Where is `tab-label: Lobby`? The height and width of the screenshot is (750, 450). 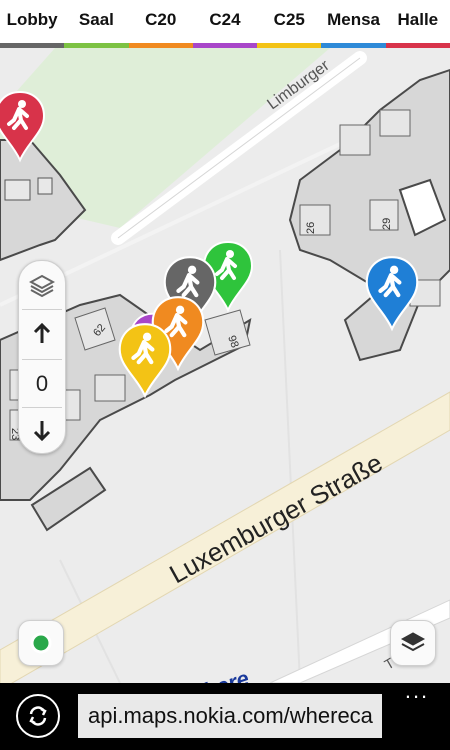
tab-label: Lobby is located at coordinates (32, 19).